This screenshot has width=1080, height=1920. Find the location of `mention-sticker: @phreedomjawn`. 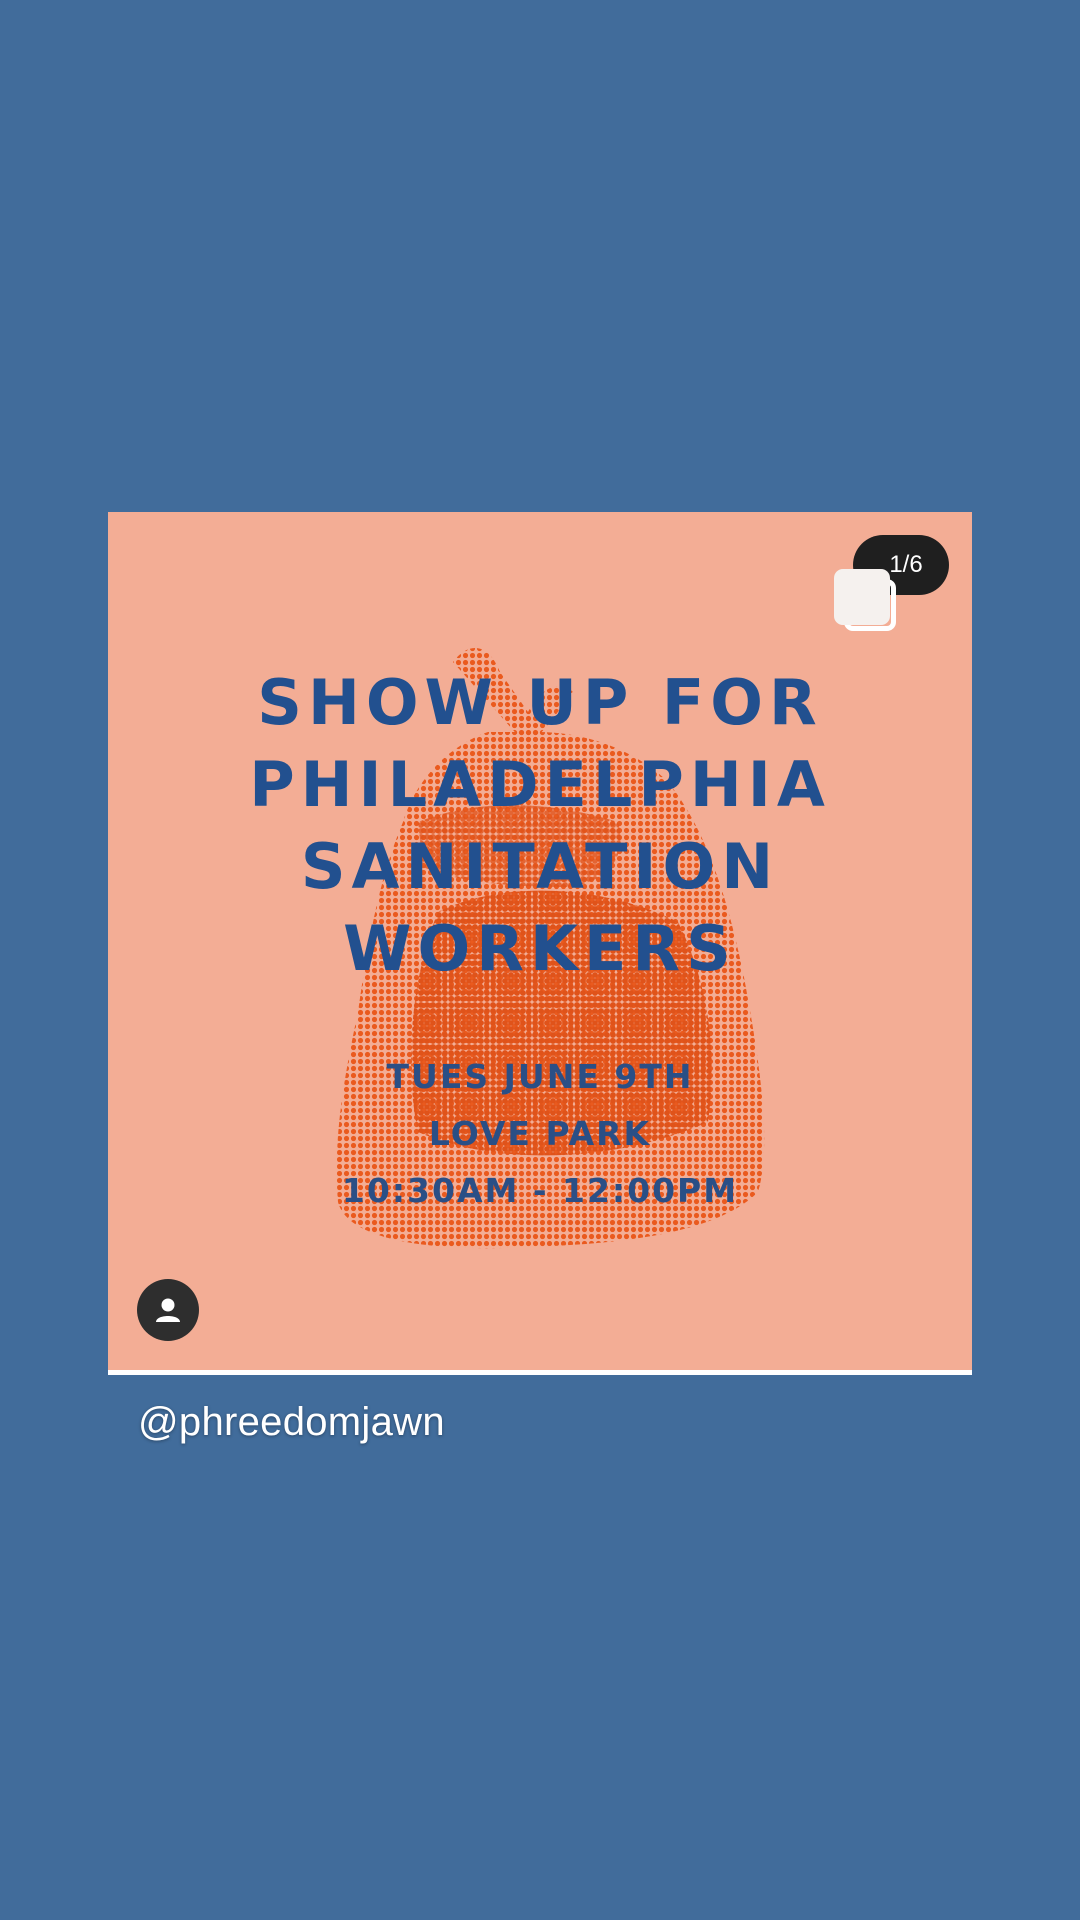

mention-sticker: @phreedomjawn is located at coordinates (291, 1422).